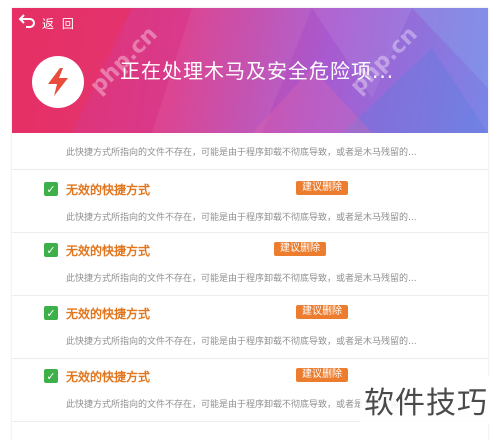 The width and height of the screenshot is (500, 440). I want to click on lightning-bolt-icon, so click(58, 82).